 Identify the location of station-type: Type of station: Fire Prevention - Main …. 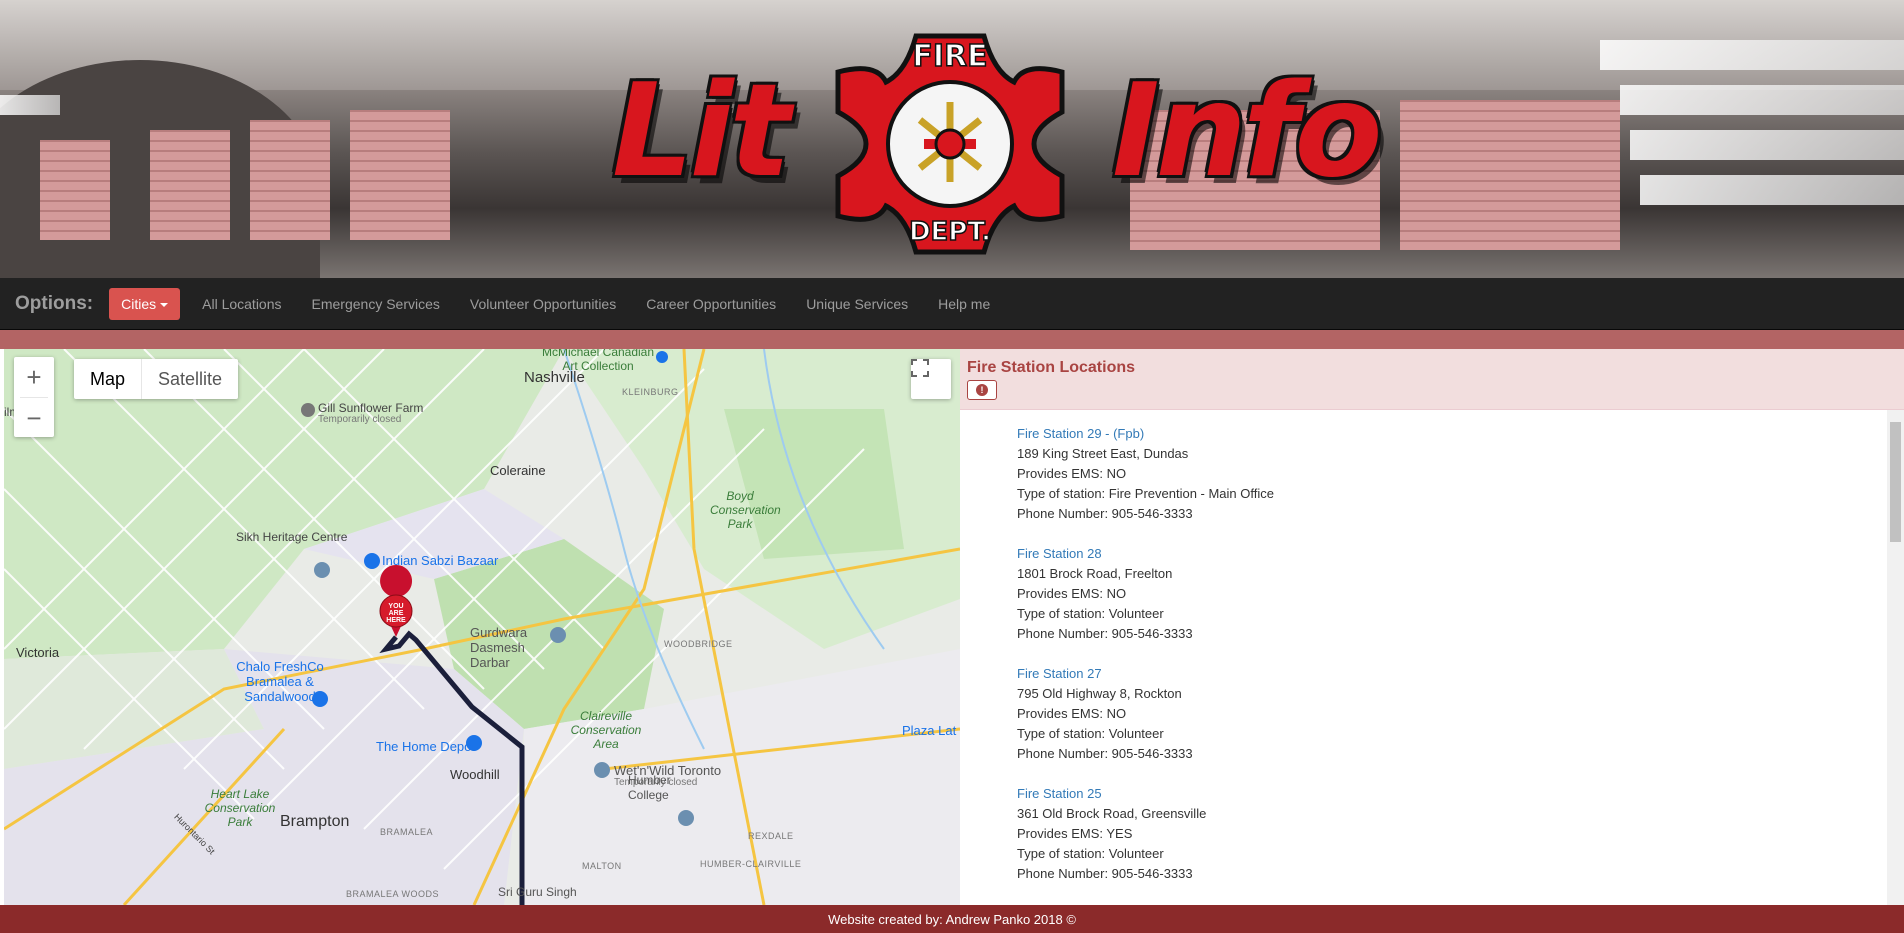
(1145, 493).